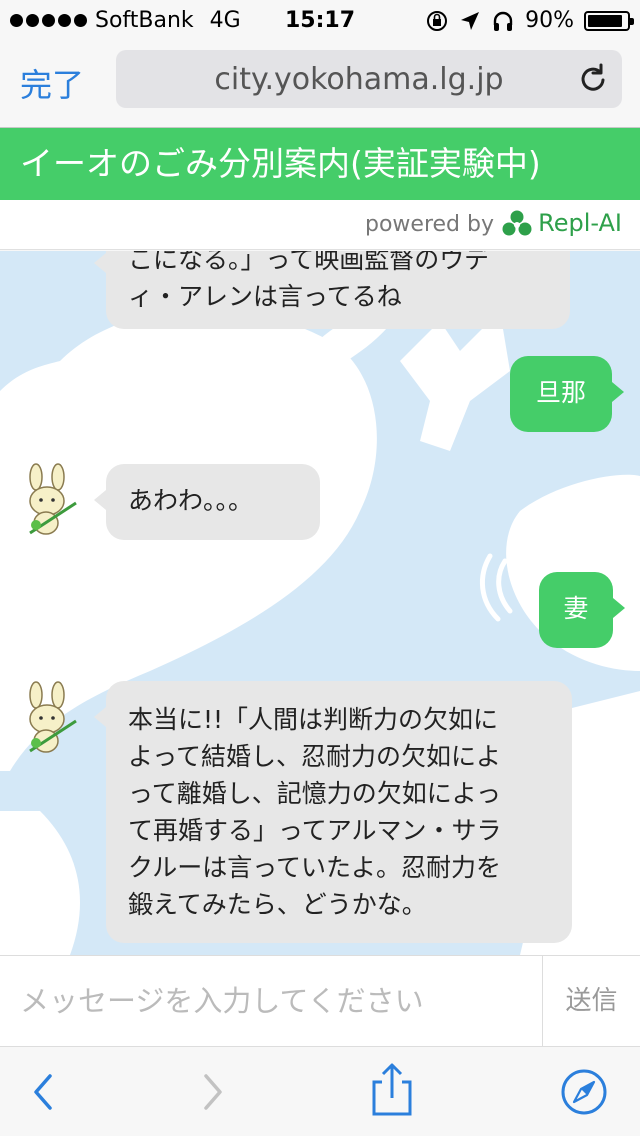  What do you see at coordinates (503, 21) in the screenshot?
I see `headphones-icon` at bounding box center [503, 21].